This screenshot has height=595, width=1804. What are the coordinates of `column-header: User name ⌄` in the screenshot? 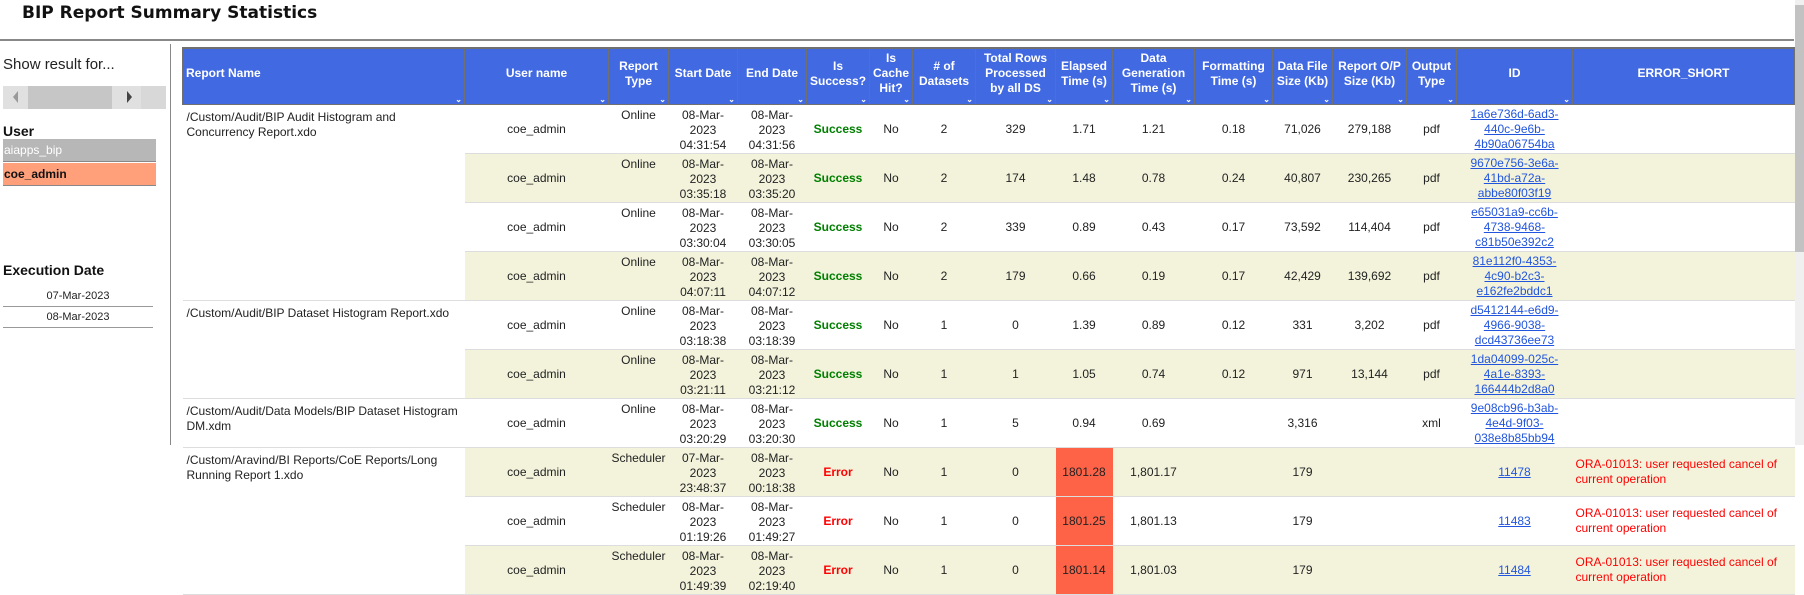 It's located at (536, 76).